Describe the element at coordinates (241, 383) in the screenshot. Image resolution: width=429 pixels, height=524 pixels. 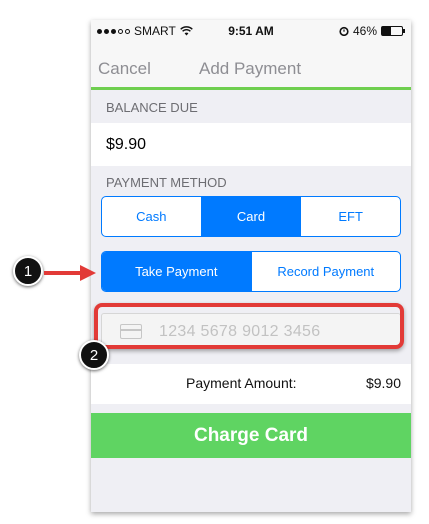
I see `payment-amount-label: Payment Amount:` at that location.